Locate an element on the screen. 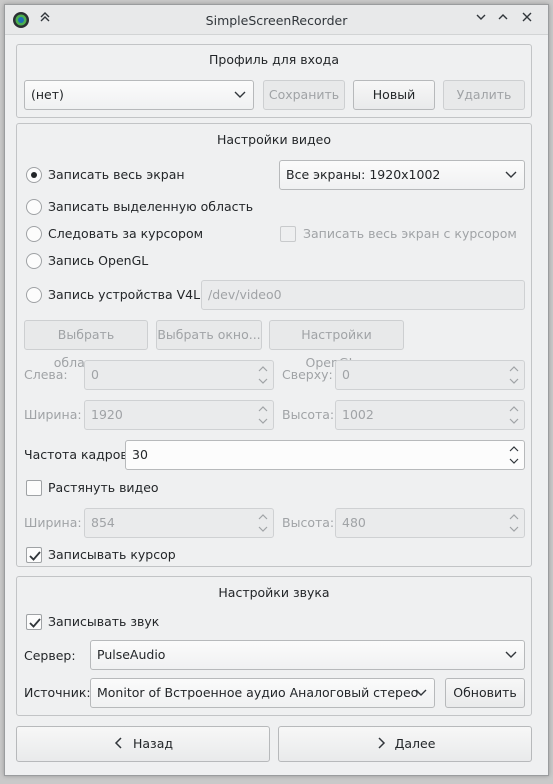 This screenshot has height=784, width=553. back-button: Назад is located at coordinates (143, 744).